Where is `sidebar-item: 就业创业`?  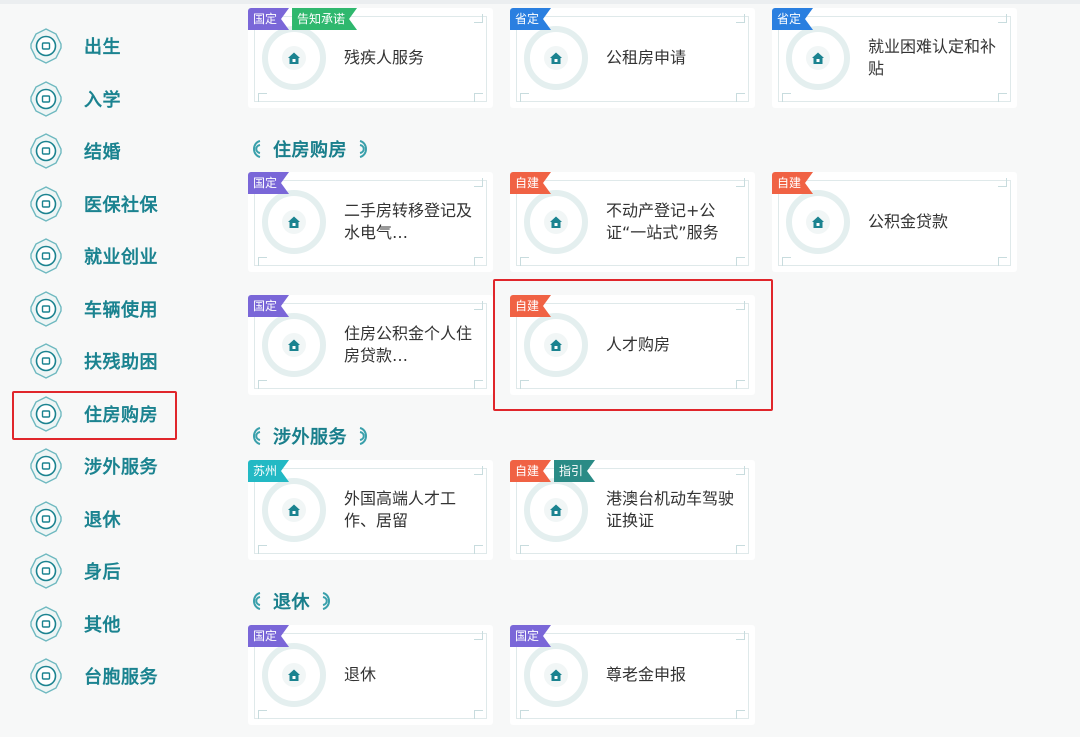 sidebar-item: 就业创业 is located at coordinates (95, 256).